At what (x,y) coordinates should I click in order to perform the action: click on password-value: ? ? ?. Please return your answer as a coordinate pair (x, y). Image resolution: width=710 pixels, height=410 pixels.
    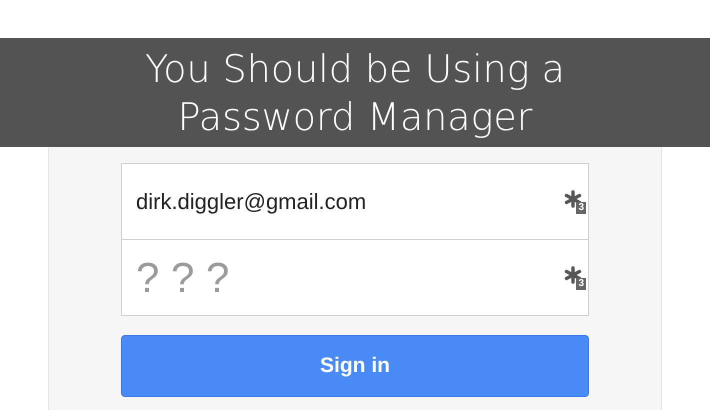
    Looking at the image, I should click on (183, 278).